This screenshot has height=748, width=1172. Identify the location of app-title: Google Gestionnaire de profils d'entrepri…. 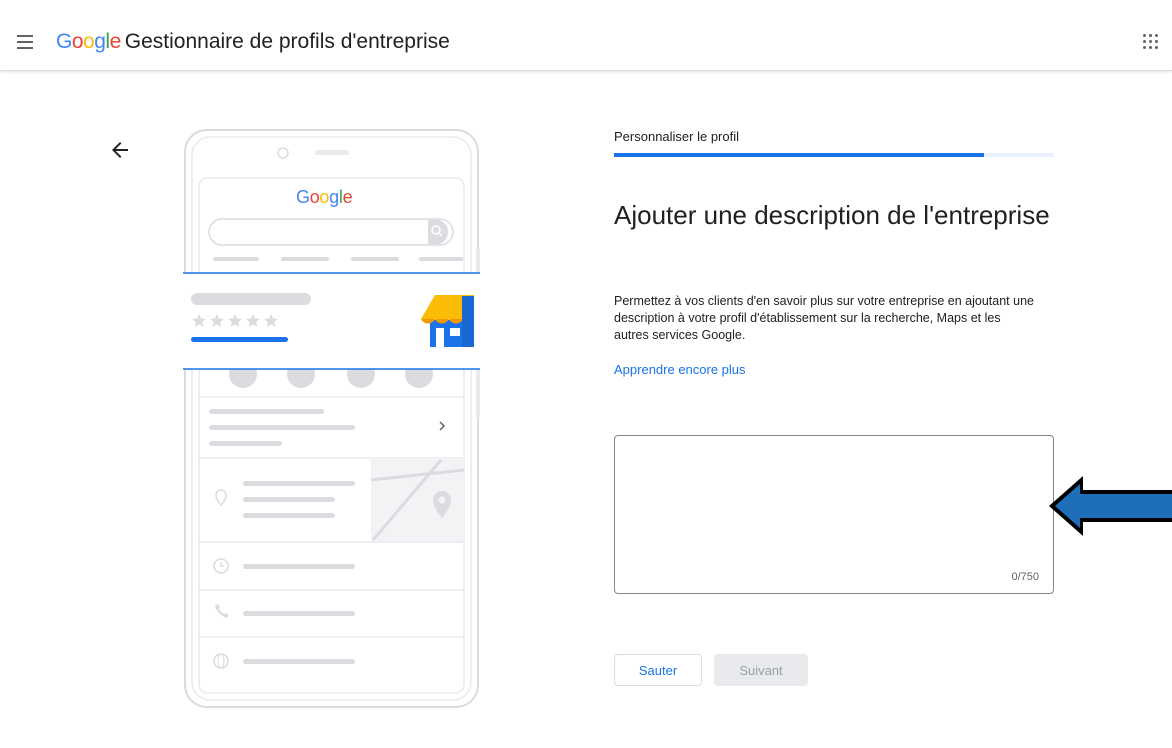
(253, 42).